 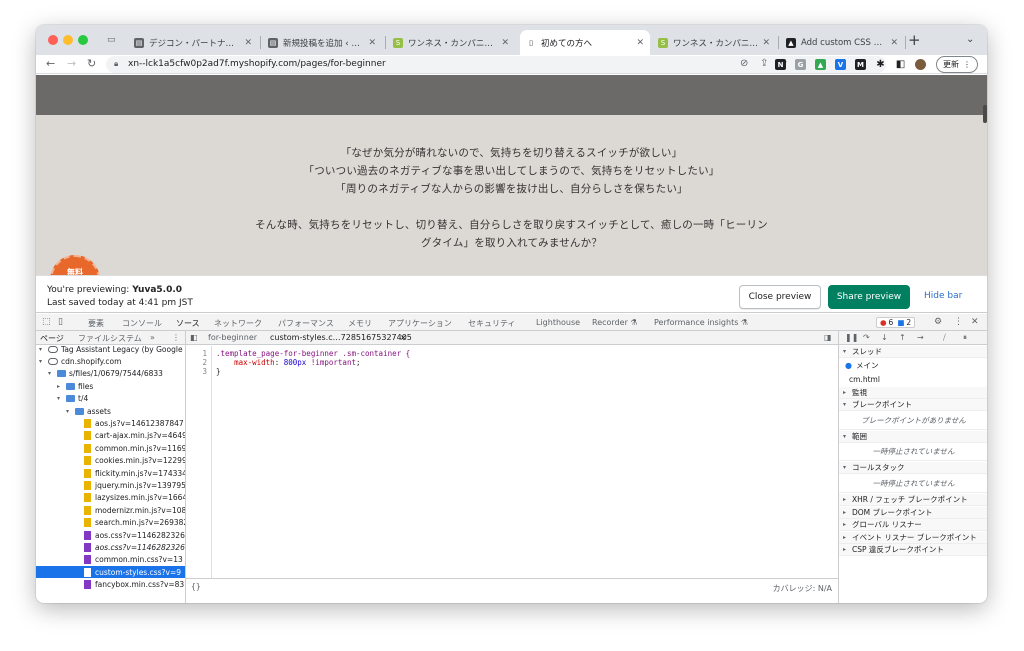 What do you see at coordinates (880, 64) in the screenshot?
I see `puzzle-icon: ✱` at bounding box center [880, 64].